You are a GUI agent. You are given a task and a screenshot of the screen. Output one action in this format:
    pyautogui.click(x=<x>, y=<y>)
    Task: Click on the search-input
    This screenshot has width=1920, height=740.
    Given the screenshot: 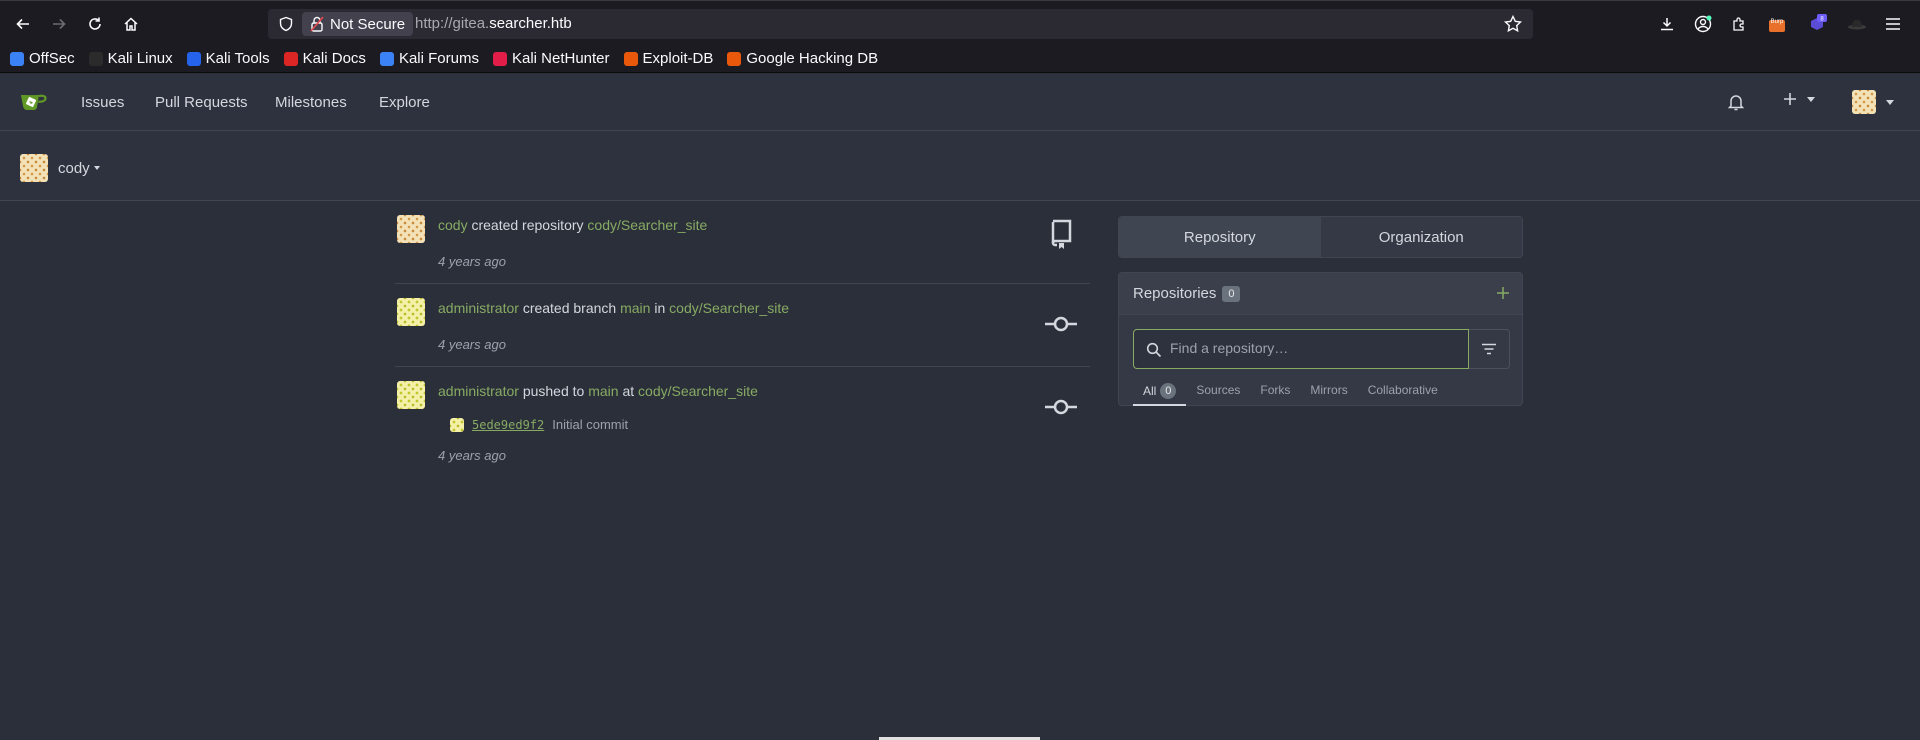 What is the action you would take?
    pyautogui.click(x=1315, y=348)
    